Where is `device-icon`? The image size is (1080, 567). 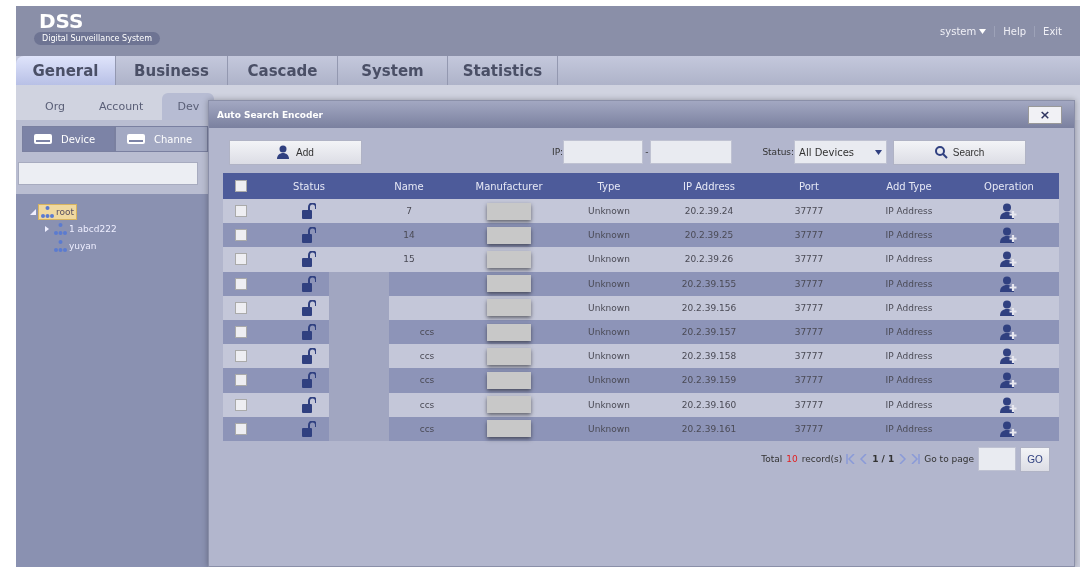
device-icon is located at coordinates (43, 139).